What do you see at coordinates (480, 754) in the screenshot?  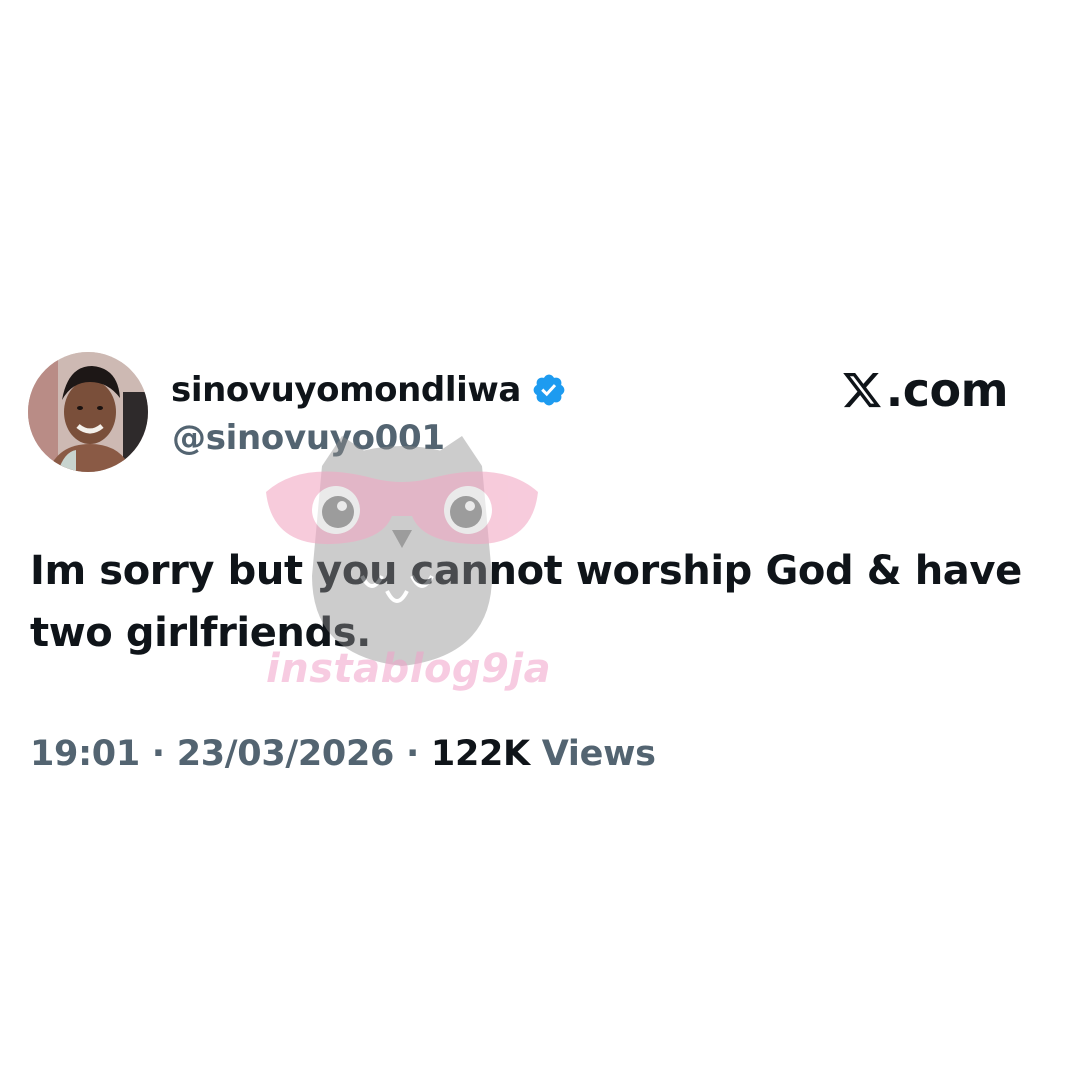 I see `views-count: 122K` at bounding box center [480, 754].